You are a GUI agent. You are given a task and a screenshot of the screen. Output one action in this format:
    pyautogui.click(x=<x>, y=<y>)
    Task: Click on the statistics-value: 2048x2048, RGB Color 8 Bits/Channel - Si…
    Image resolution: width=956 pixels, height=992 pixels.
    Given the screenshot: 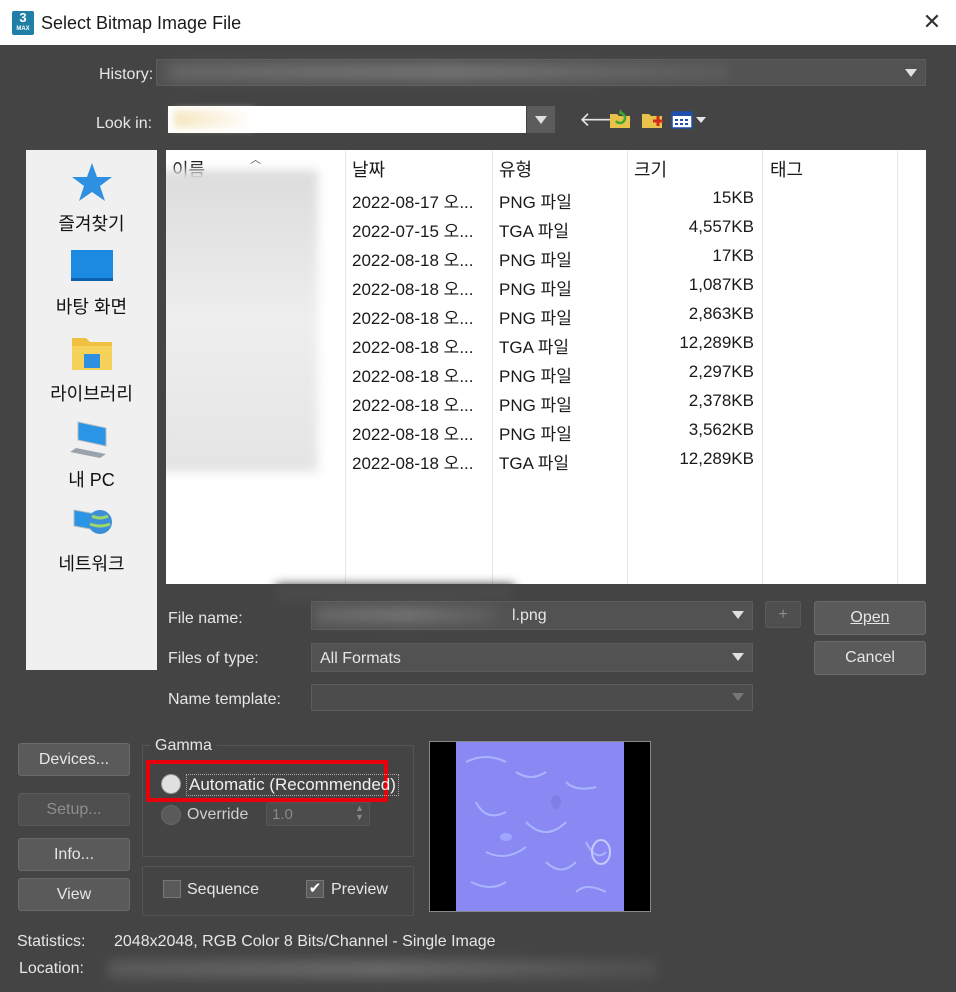 What is the action you would take?
    pyautogui.click(x=305, y=941)
    